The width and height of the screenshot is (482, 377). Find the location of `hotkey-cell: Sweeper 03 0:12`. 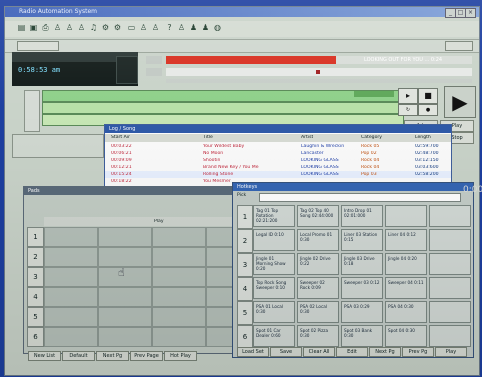

hotkey-cell: Sweeper 03 0:12 is located at coordinates (362, 288).